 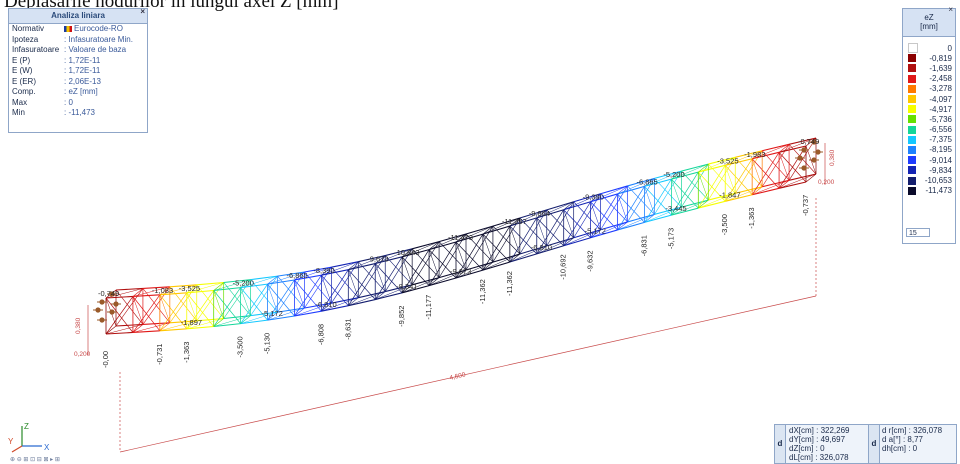 What do you see at coordinates (28, 28) in the screenshot?
I see `info-key: Normativ` at bounding box center [28, 28].